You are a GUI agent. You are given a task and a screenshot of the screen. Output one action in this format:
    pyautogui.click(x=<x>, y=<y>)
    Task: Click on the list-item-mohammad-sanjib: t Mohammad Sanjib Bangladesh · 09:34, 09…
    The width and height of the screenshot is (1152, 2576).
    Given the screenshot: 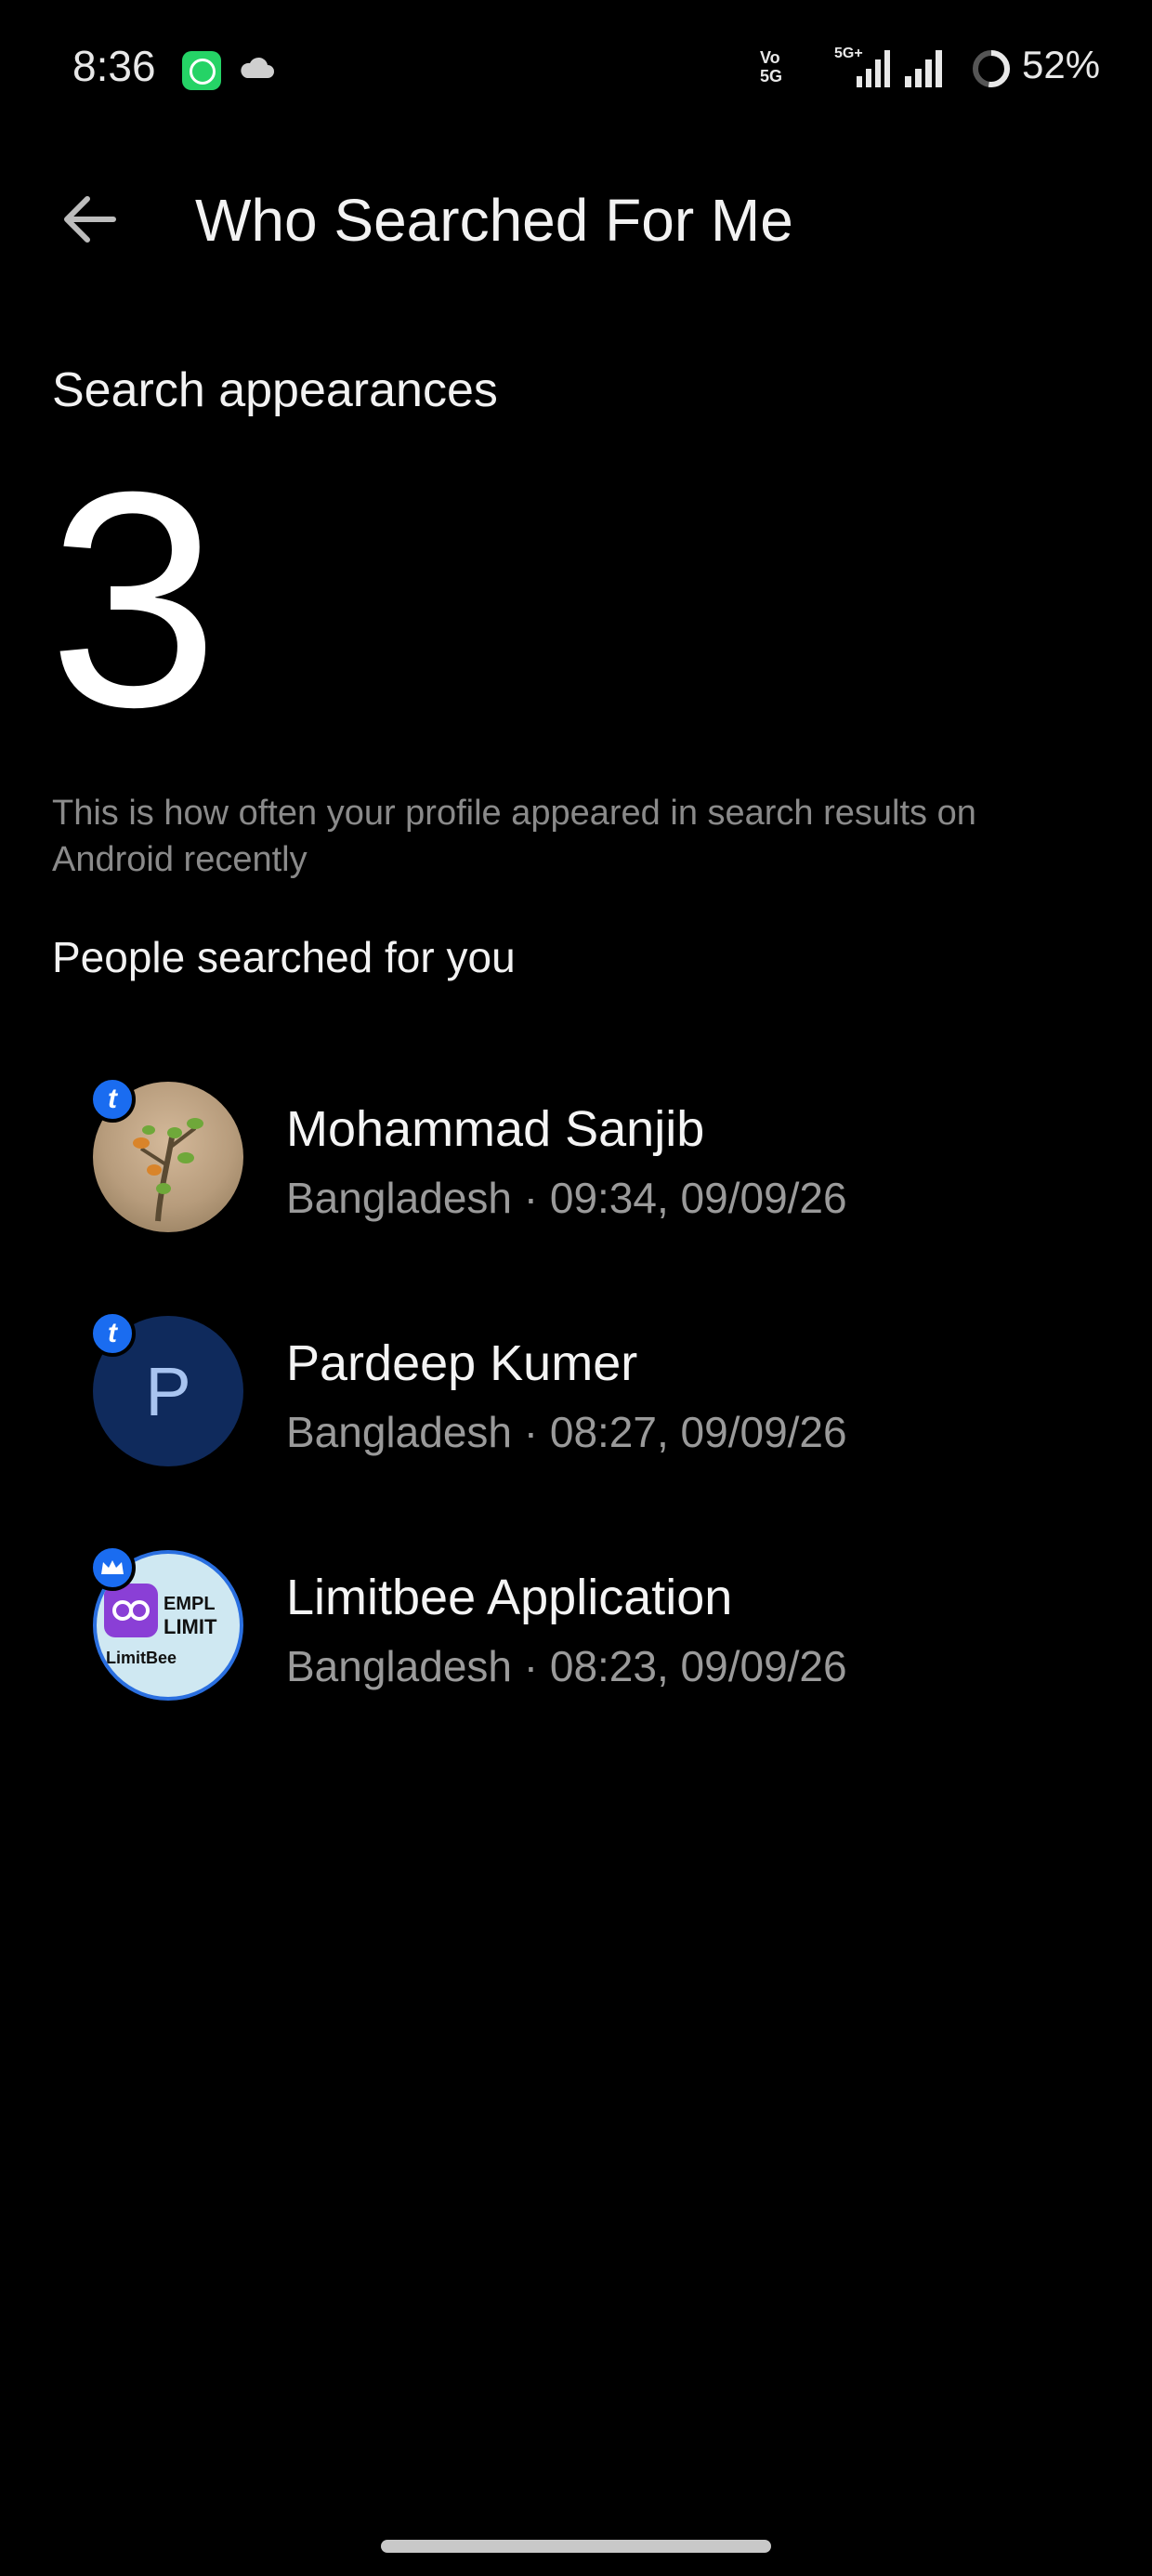 What is the action you would take?
    pyautogui.click(x=576, y=1170)
    